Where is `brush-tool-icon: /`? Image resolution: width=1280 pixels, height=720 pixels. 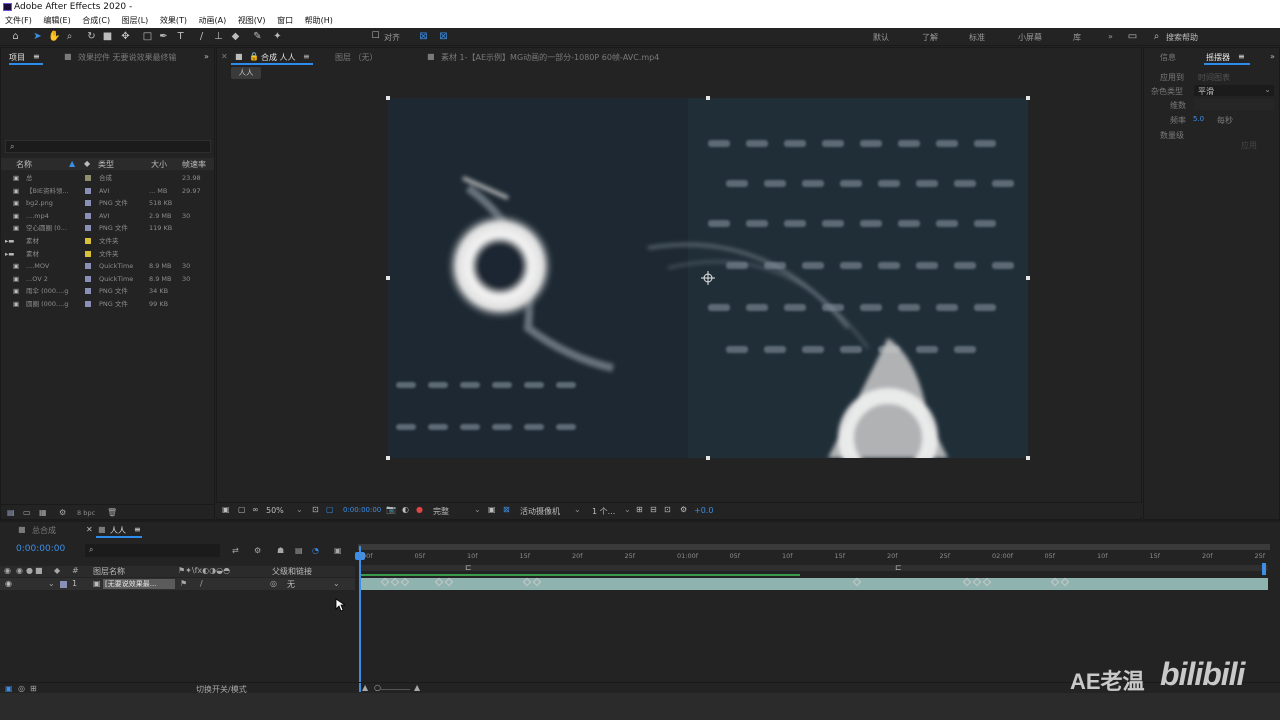
brush-tool-icon: / is located at coordinates (201, 36).